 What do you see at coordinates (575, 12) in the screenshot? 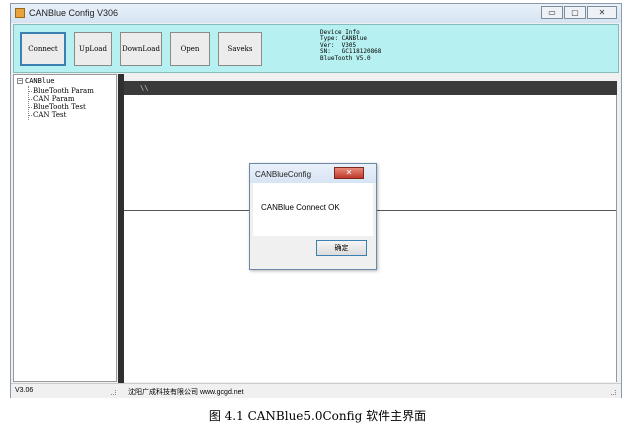
I see `maximize-button: ▢` at bounding box center [575, 12].